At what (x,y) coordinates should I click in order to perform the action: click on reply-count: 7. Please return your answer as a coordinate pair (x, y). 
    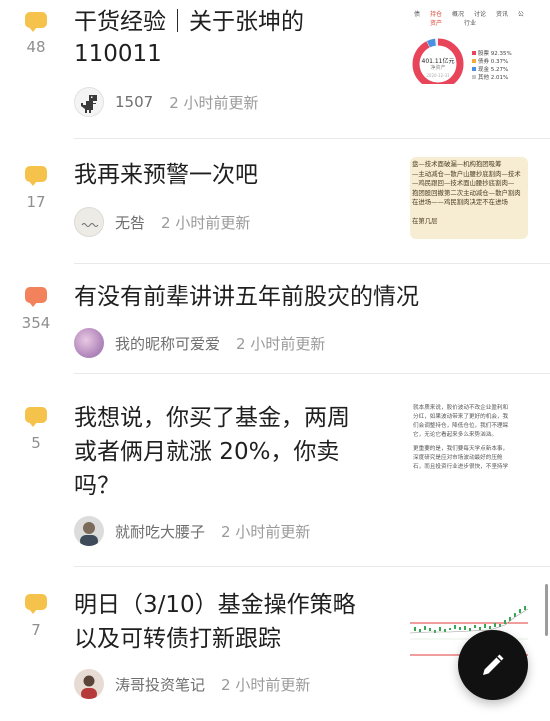
    Looking at the image, I should click on (36, 630).